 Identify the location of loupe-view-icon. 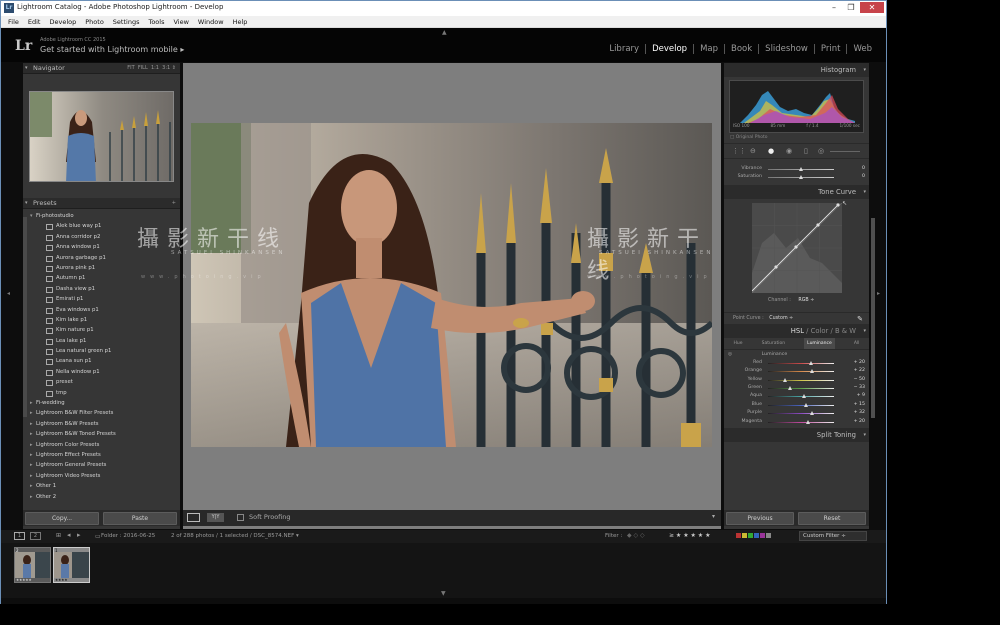
(193, 517).